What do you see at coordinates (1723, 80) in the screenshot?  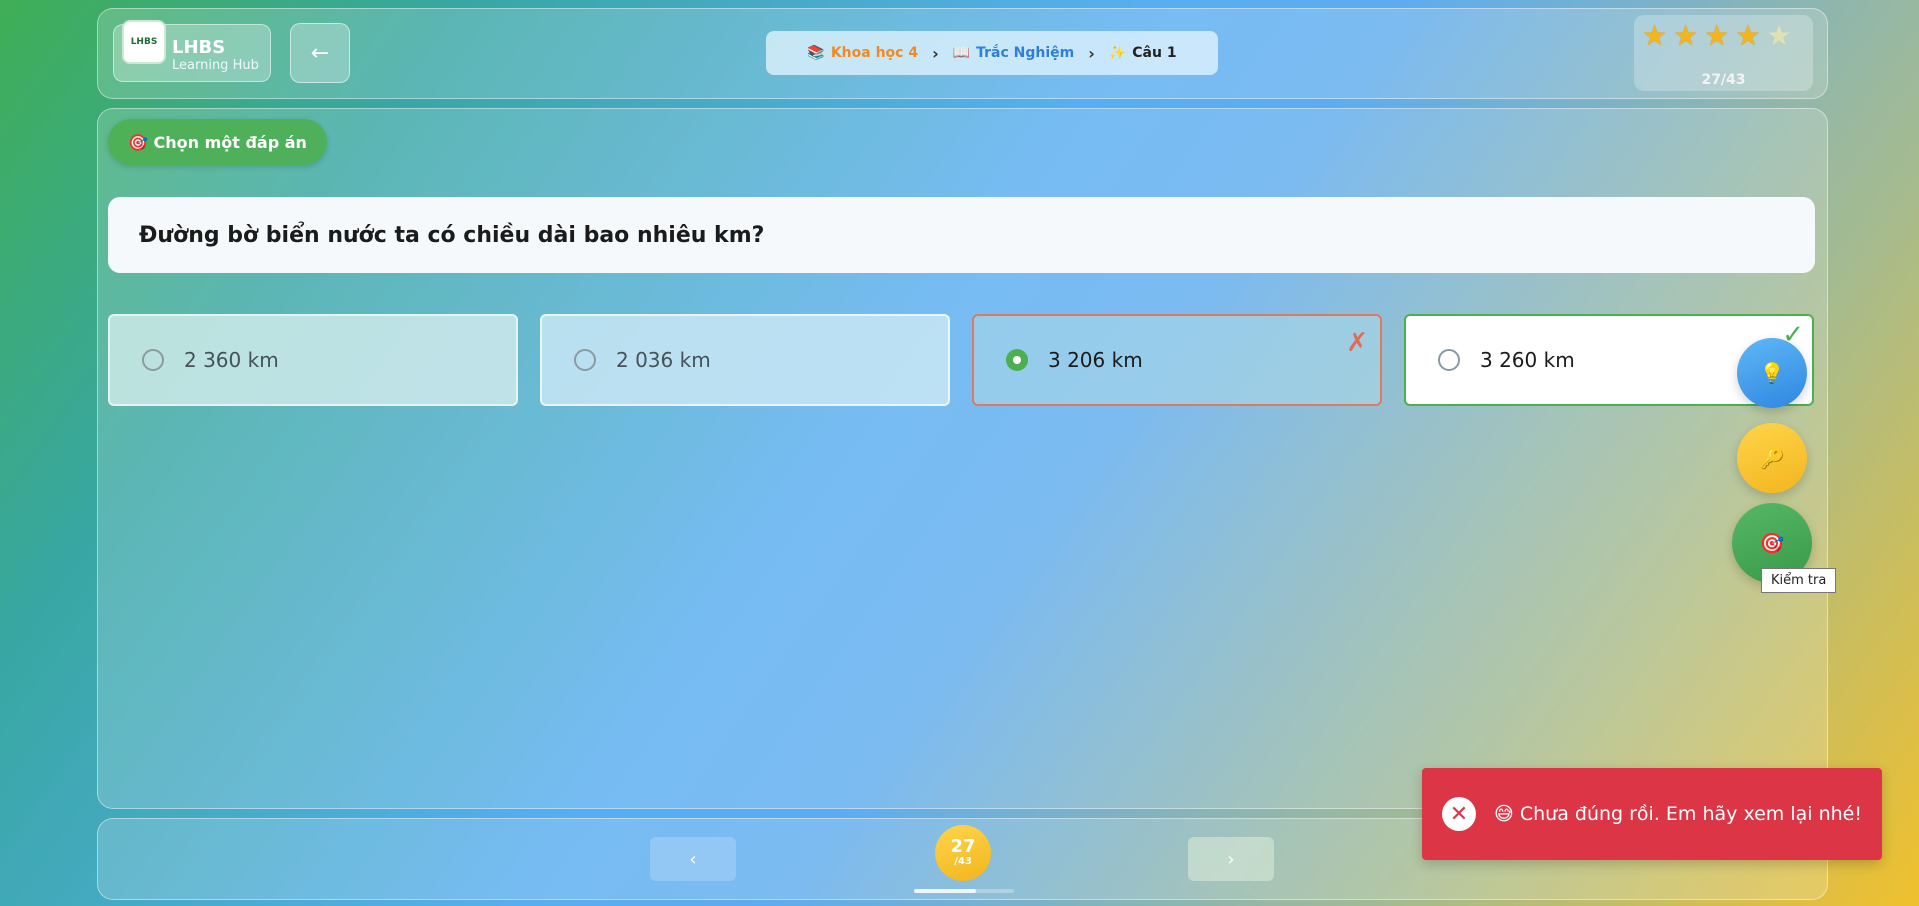 I see `progress-count: 27/43` at bounding box center [1723, 80].